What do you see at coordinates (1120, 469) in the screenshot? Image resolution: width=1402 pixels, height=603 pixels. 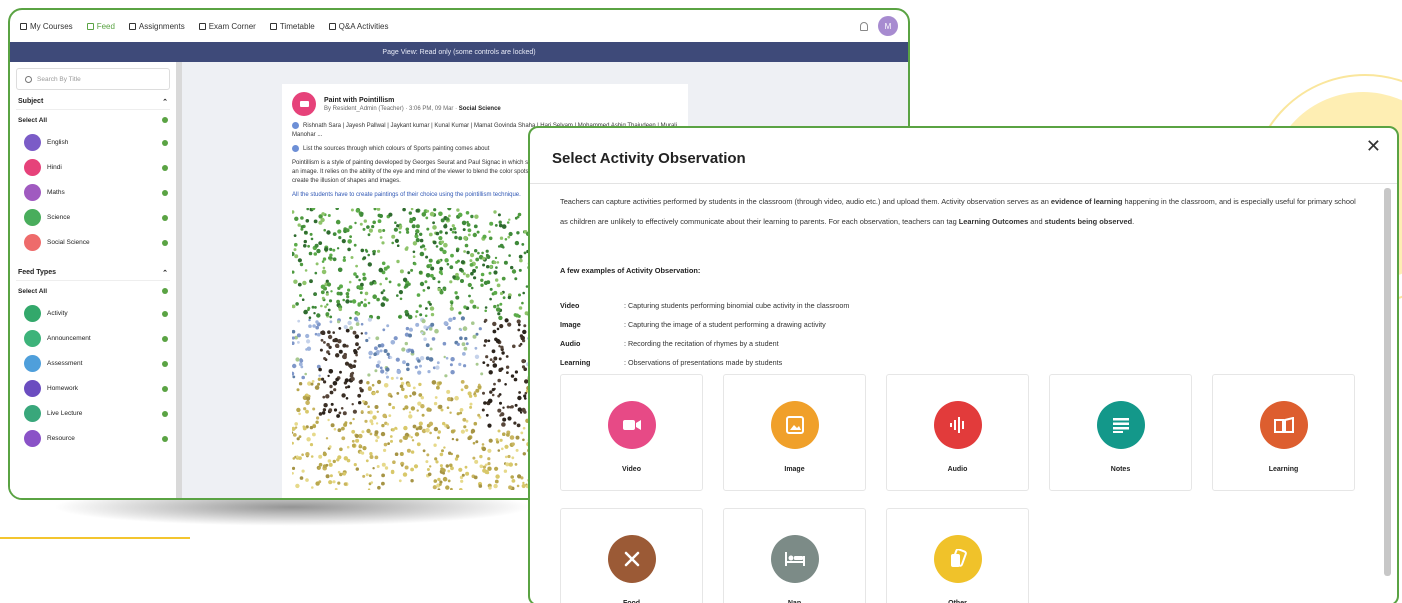 I see `activity-tile-label: Notes` at bounding box center [1120, 469].